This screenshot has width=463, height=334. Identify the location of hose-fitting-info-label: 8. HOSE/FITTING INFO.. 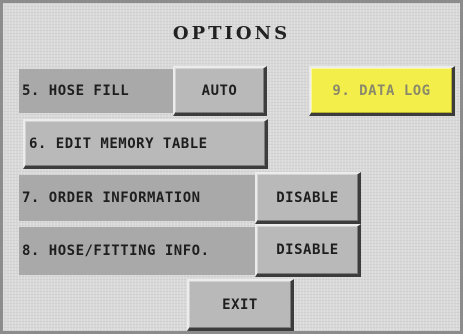
(141, 251).